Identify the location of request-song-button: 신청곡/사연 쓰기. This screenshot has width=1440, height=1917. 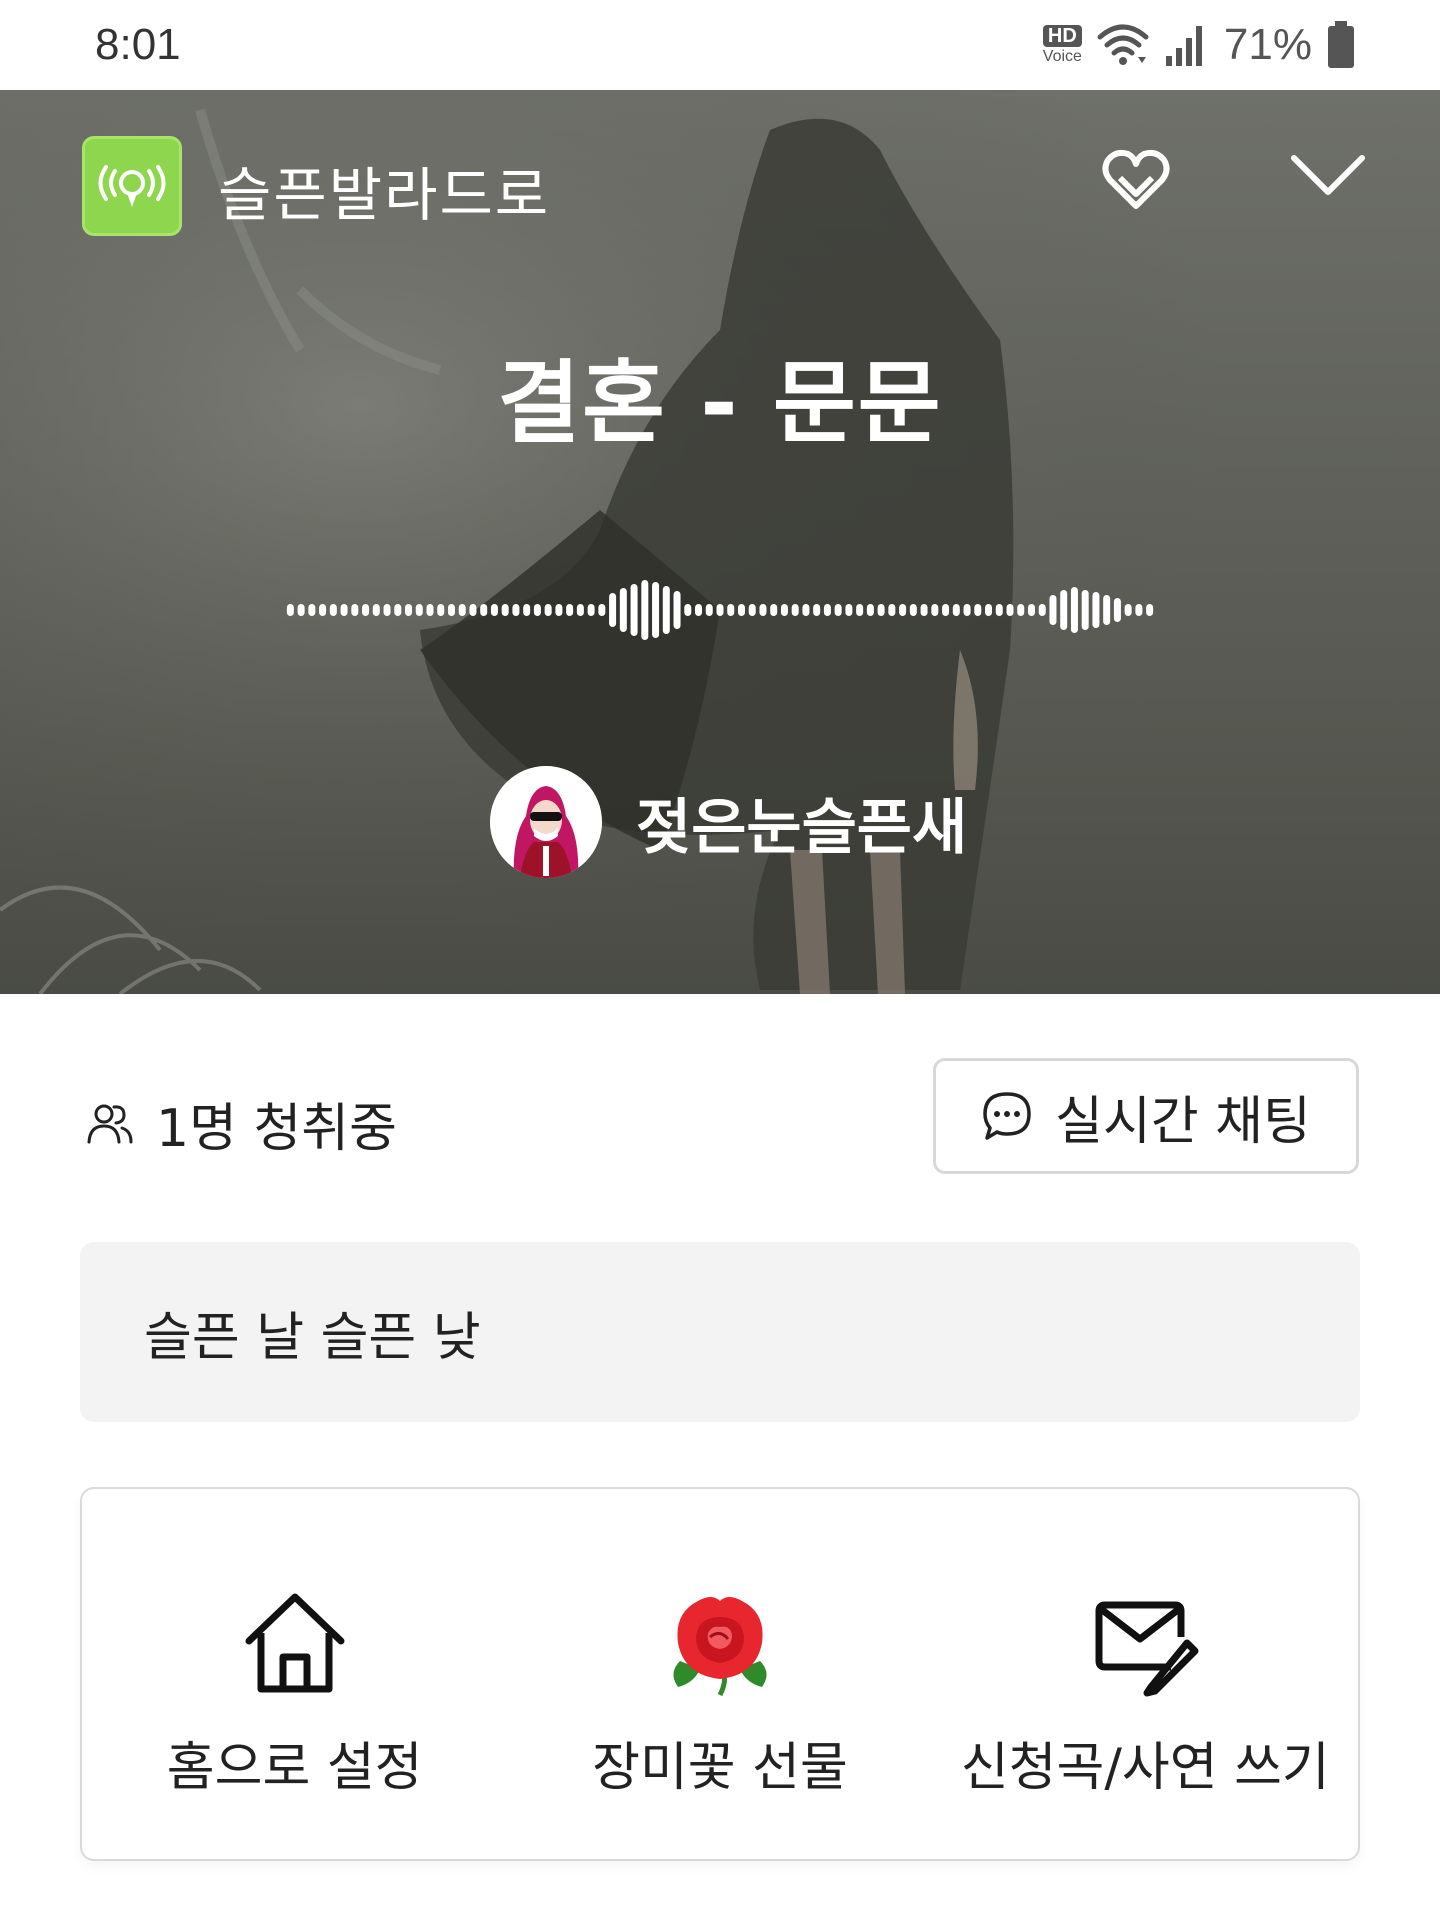
(1145, 1674).